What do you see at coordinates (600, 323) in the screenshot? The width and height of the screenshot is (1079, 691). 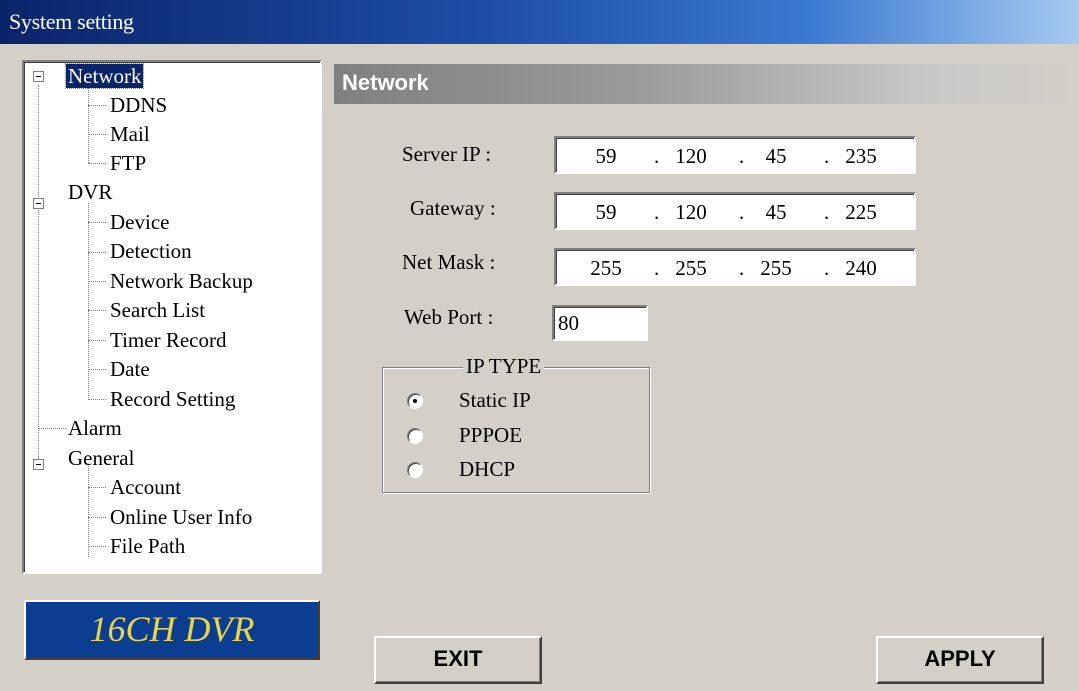 I see `web-port-input: 80` at bounding box center [600, 323].